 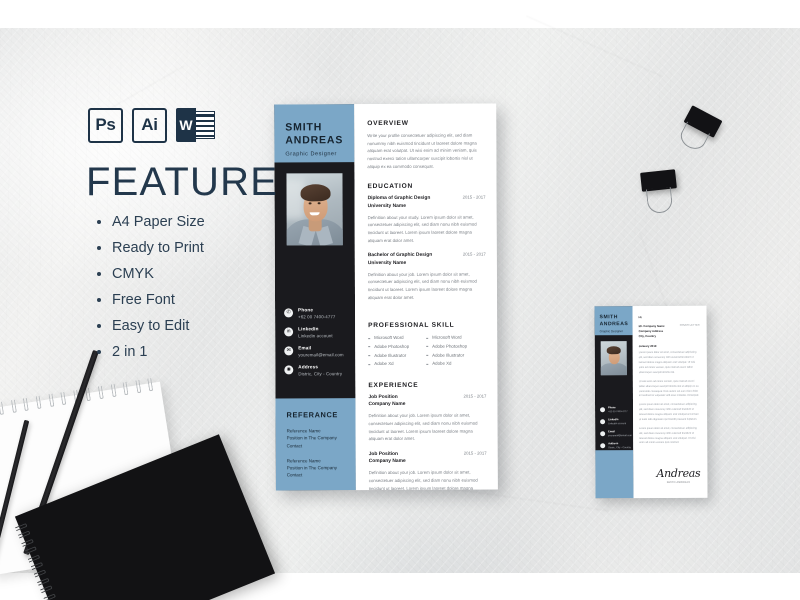 I want to click on contact-label: LinkedIn, so click(x=613, y=420).